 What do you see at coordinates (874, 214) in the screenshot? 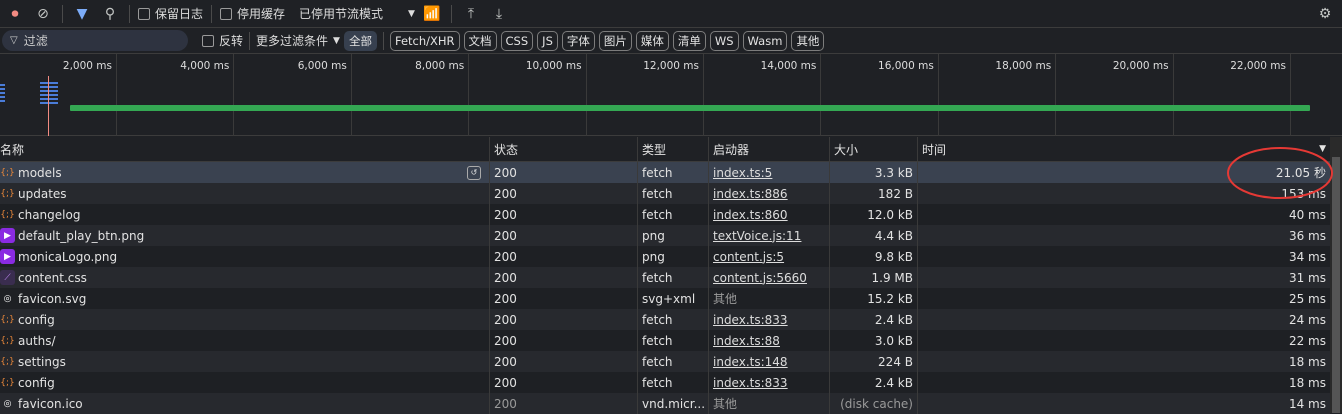
I see `cell-size: 12.0 kB` at bounding box center [874, 214].